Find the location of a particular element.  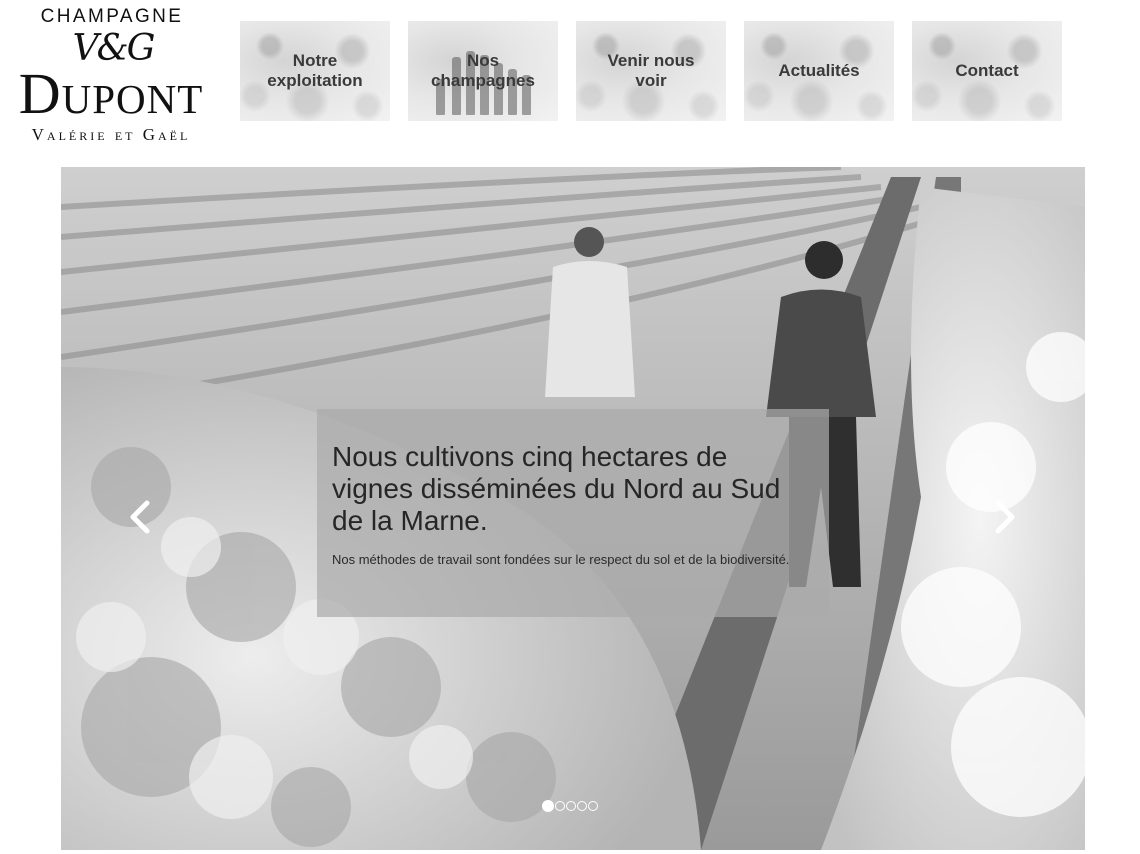

nav-tile-label: Venir nous voir is located at coordinates (651, 70).